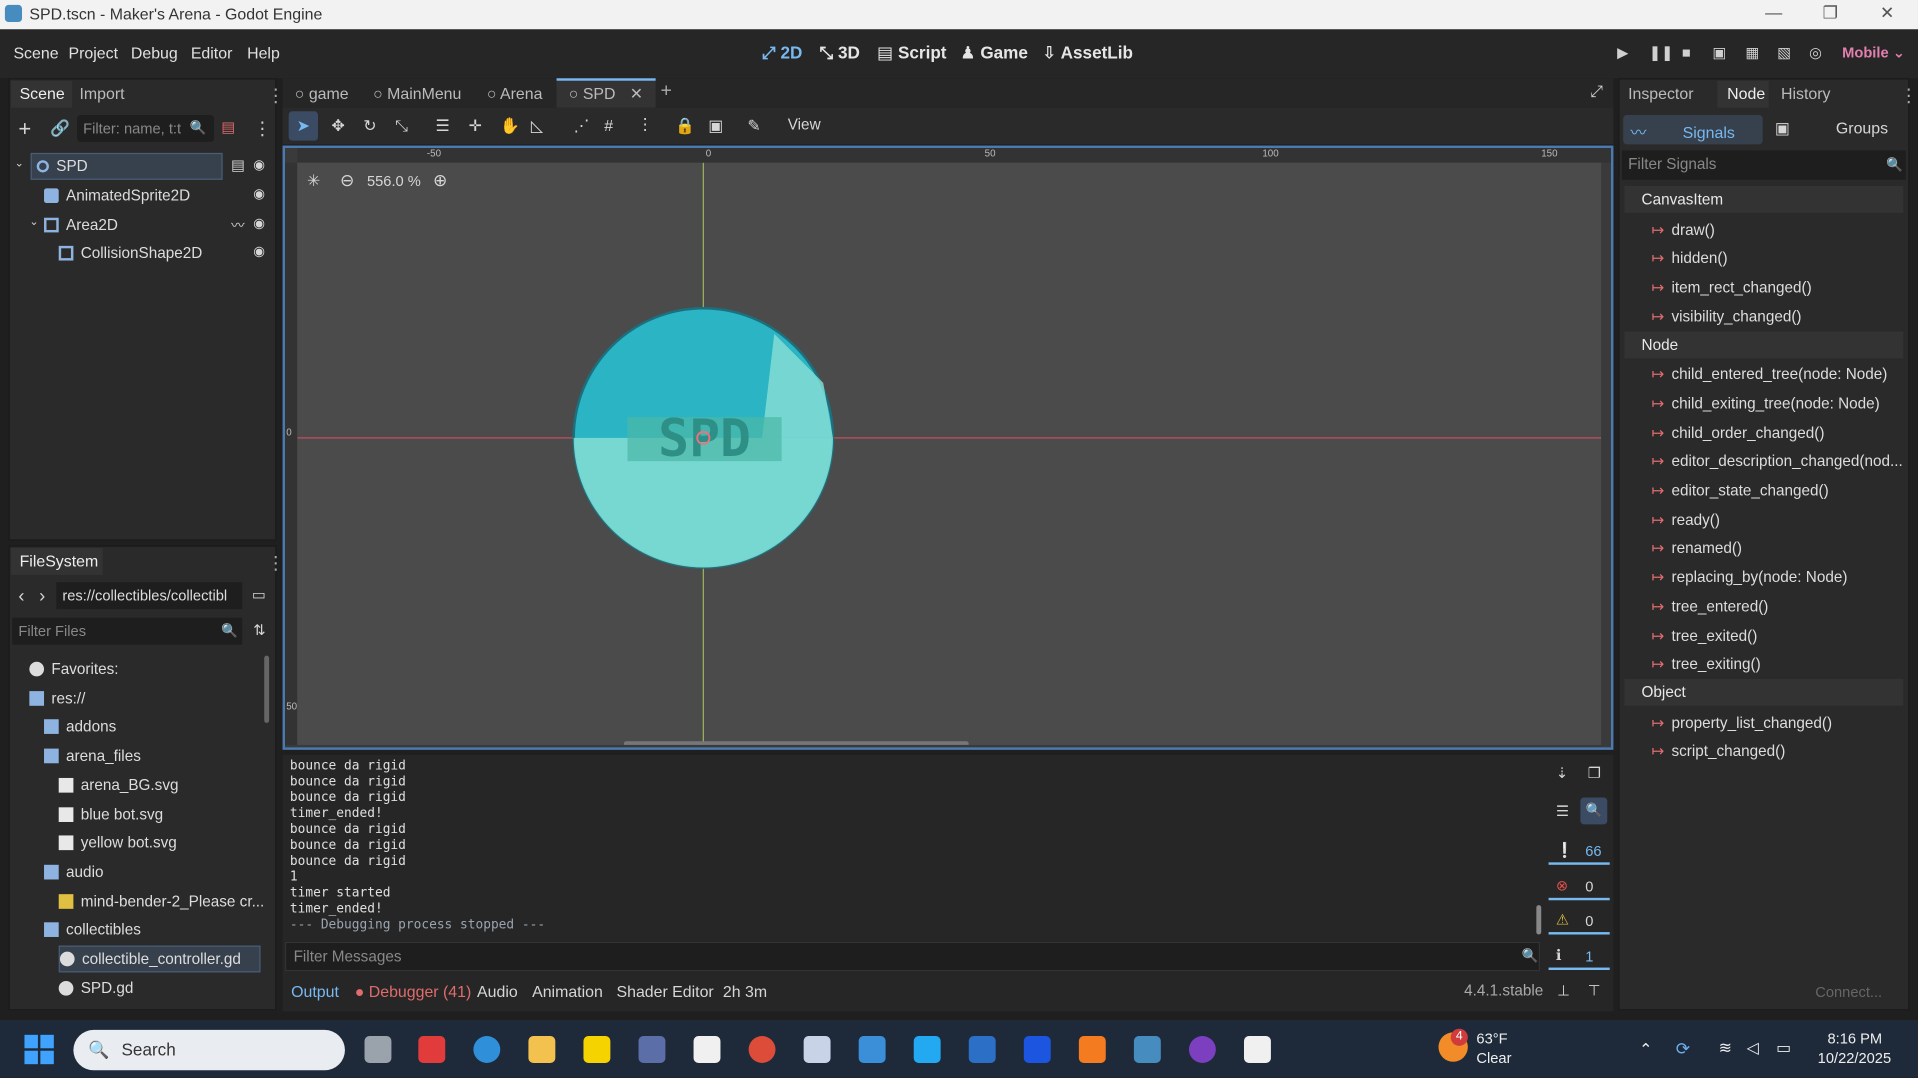 Image resolution: width=1918 pixels, height=1078 pixels. What do you see at coordinates (487, 1049) in the screenshot?
I see `edge-icon` at bounding box center [487, 1049].